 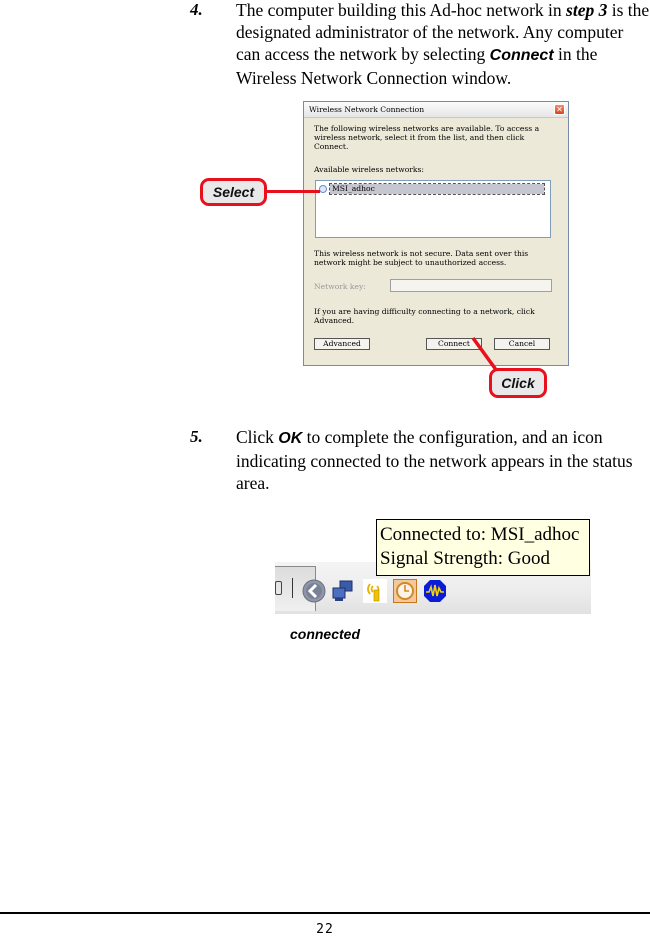 I want to click on network-list-item: MSI_adhoc, so click(x=432, y=189).